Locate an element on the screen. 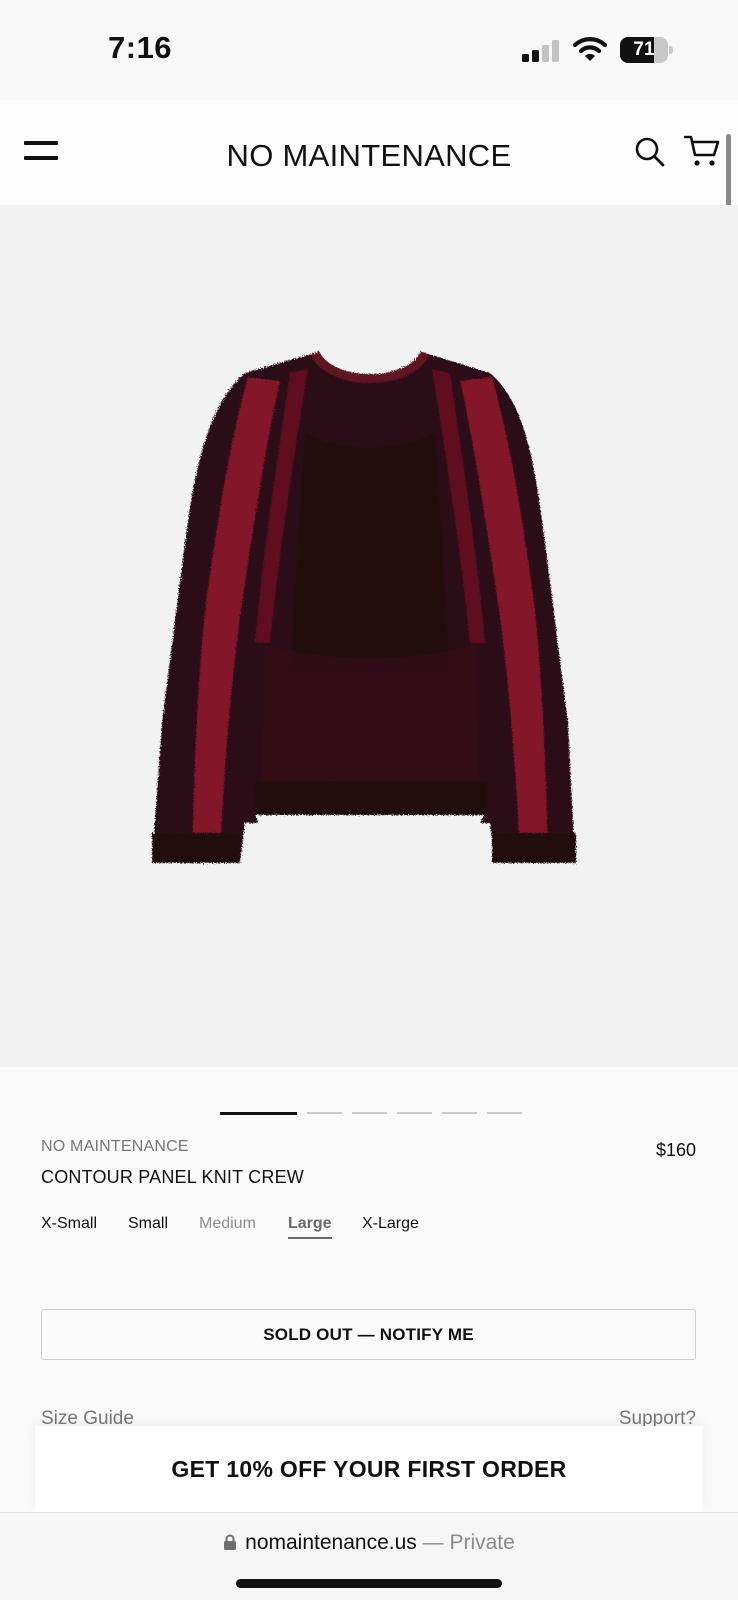  notify-me-button: SOLD OUT — NOTIFY ME is located at coordinates (368, 1334).